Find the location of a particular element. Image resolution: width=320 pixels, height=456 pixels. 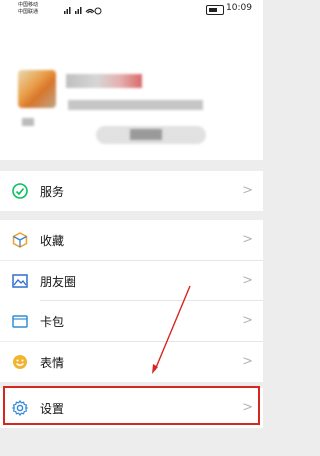

menu-item-service: 服务 > is located at coordinates (131, 191).